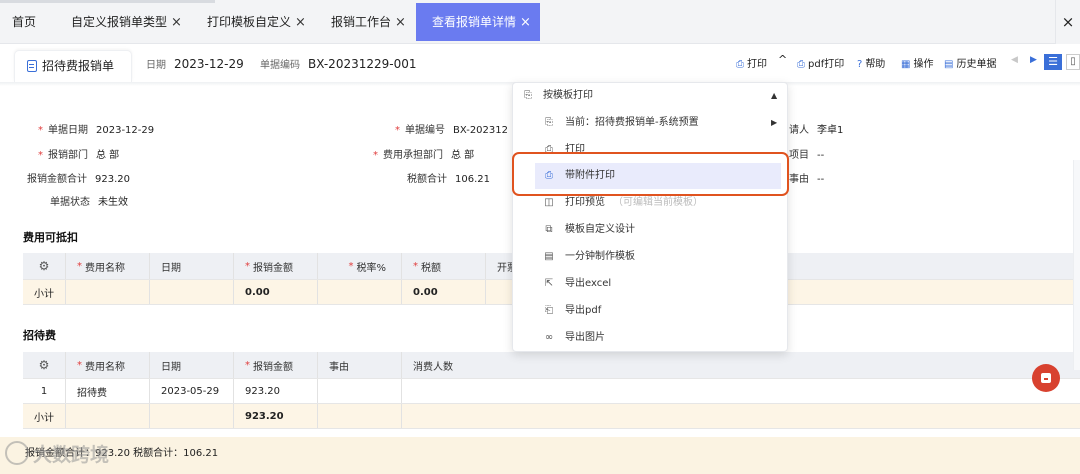  What do you see at coordinates (799, 179) in the screenshot?
I see `field-label: 事由` at bounding box center [799, 179].